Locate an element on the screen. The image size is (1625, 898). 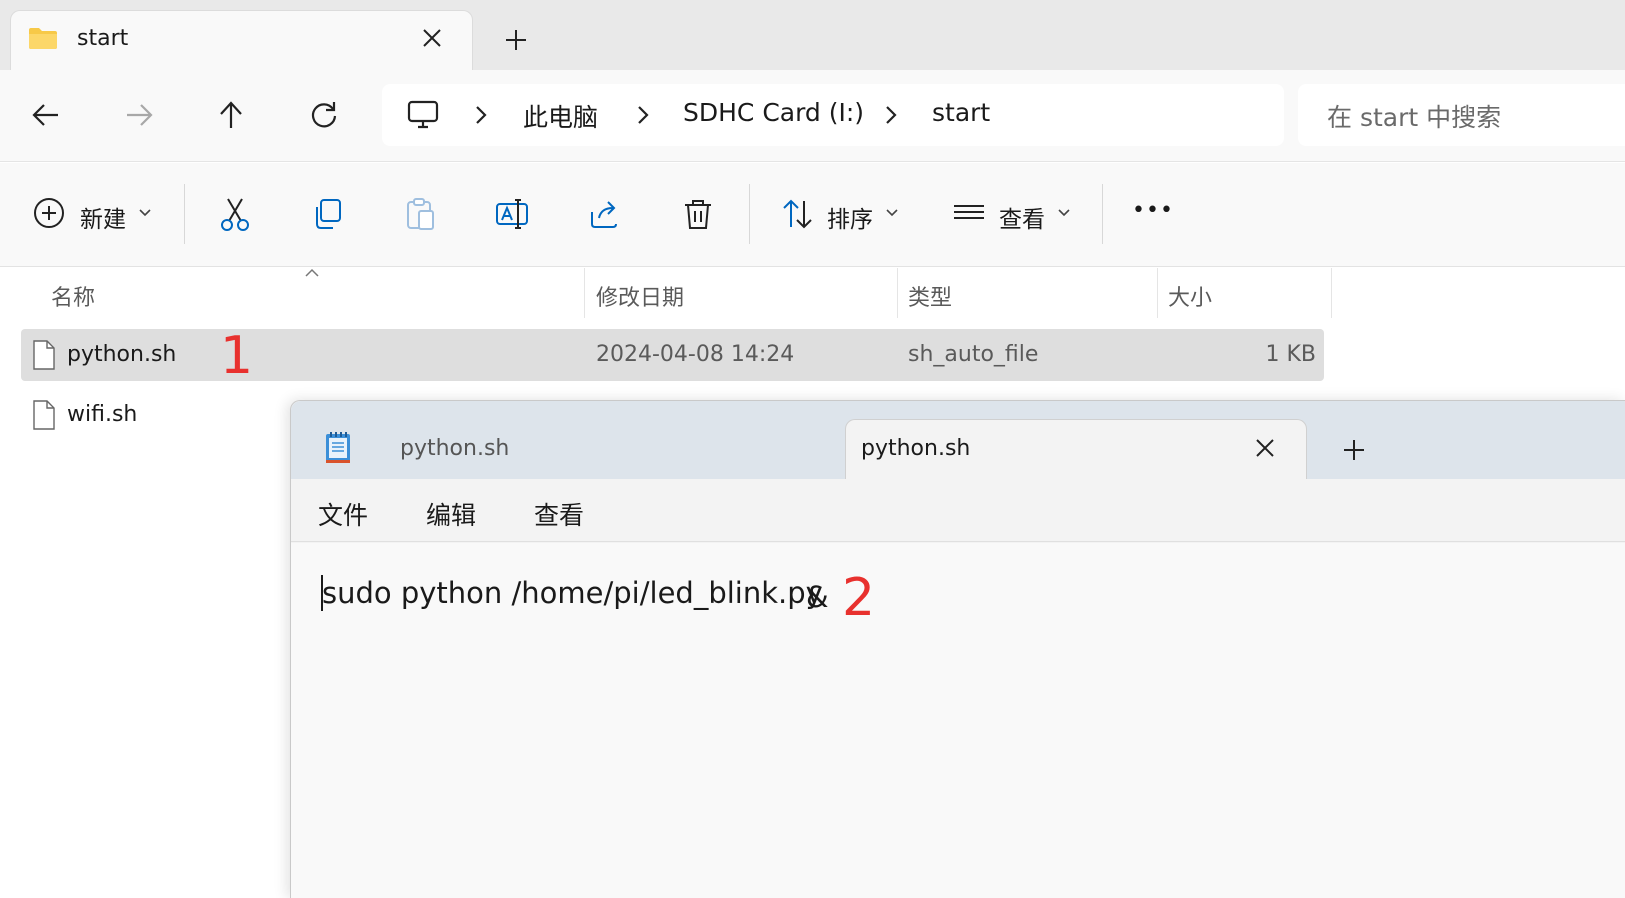
file-name: python.sh is located at coordinates (121, 354).